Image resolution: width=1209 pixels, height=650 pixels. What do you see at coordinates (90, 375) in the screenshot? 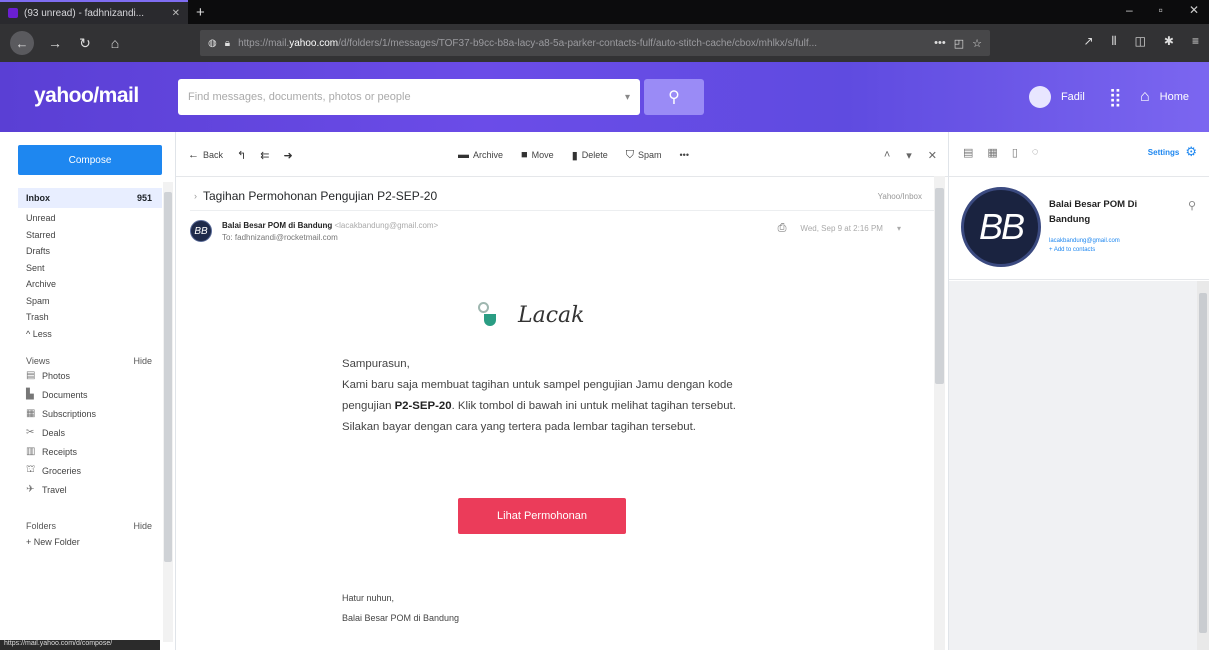
I see `sidebar-item-photos: ▤ Photos` at bounding box center [90, 375].